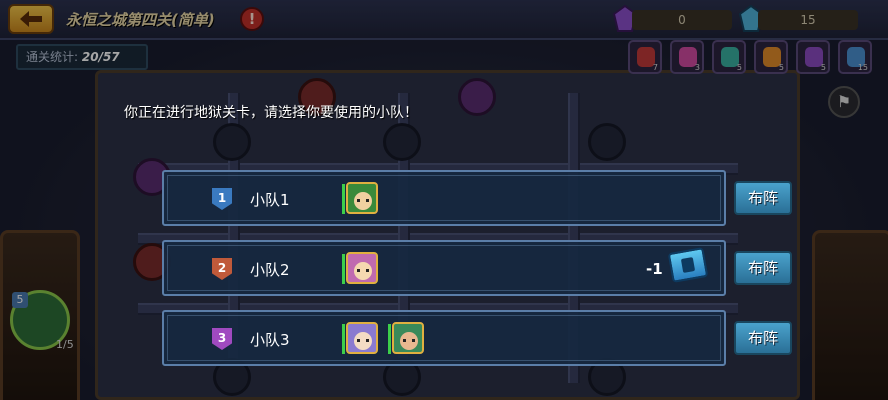 The image size is (888, 400). Describe the element at coordinates (222, 269) in the screenshot. I see `squad-badge: 2` at that location.